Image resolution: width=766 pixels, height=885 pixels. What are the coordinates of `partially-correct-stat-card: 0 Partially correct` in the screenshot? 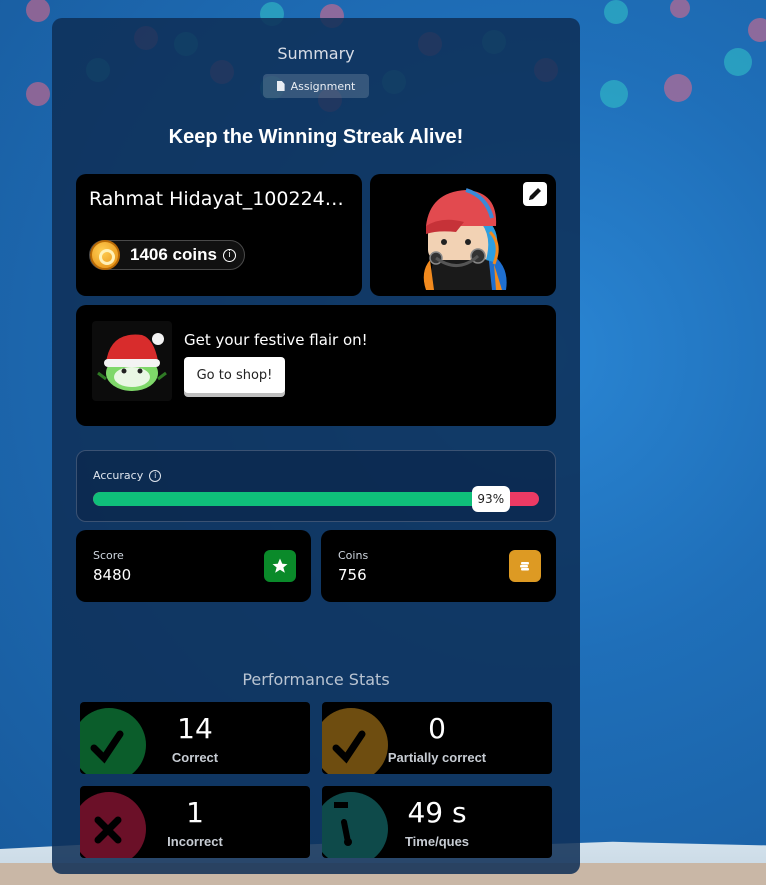 It's located at (437, 738).